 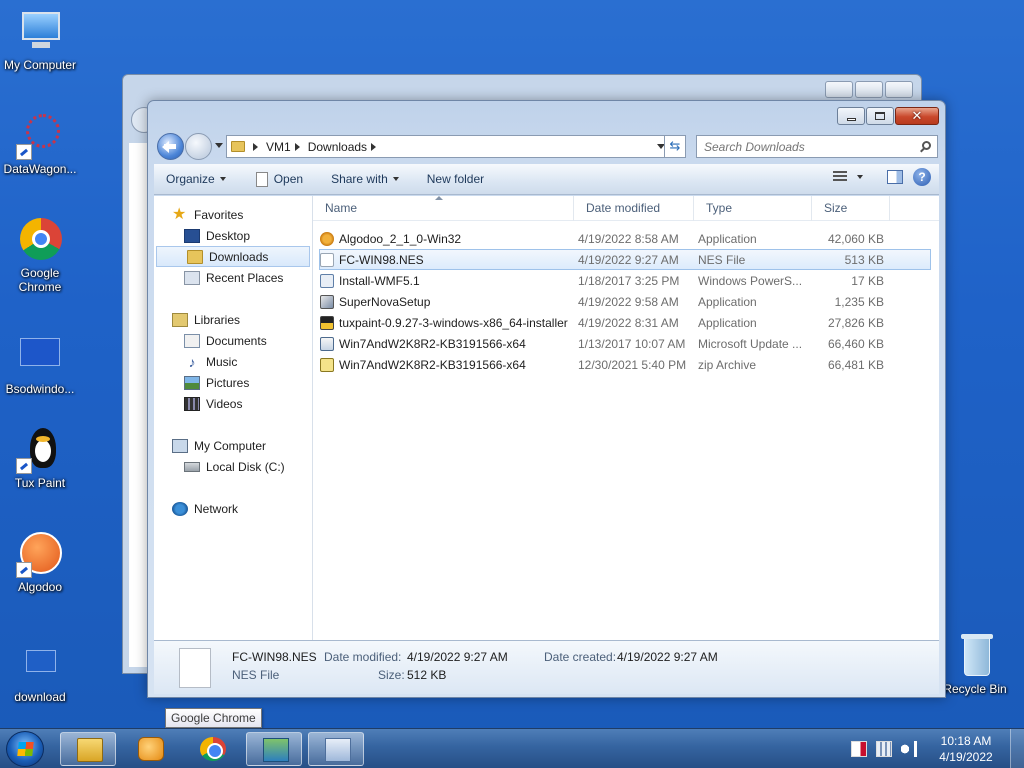 I want to click on desktop-icon-my-computer: My Computer, so click(x=40, y=40).